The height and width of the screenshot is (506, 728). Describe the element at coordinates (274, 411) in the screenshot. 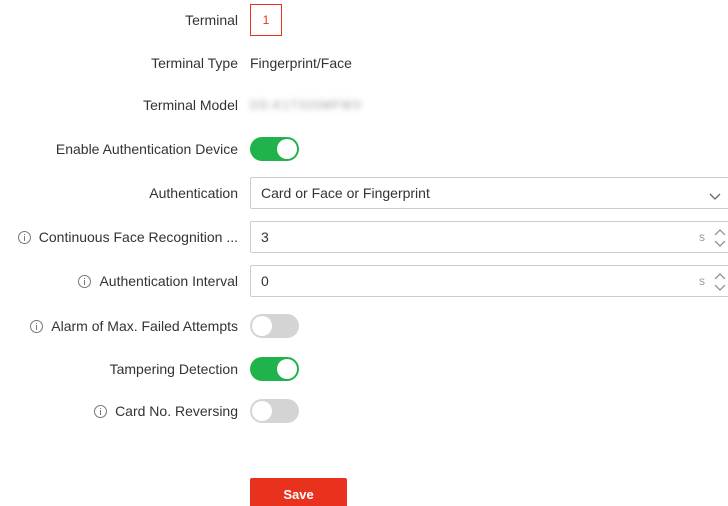

I see `card-no-reversing-toggle` at that location.